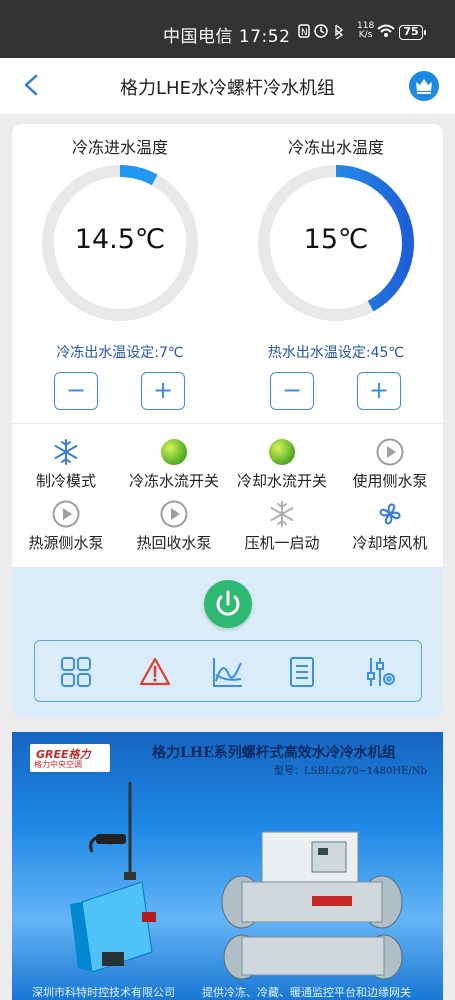  I want to click on status-label: 冷却水流开关, so click(281, 481).